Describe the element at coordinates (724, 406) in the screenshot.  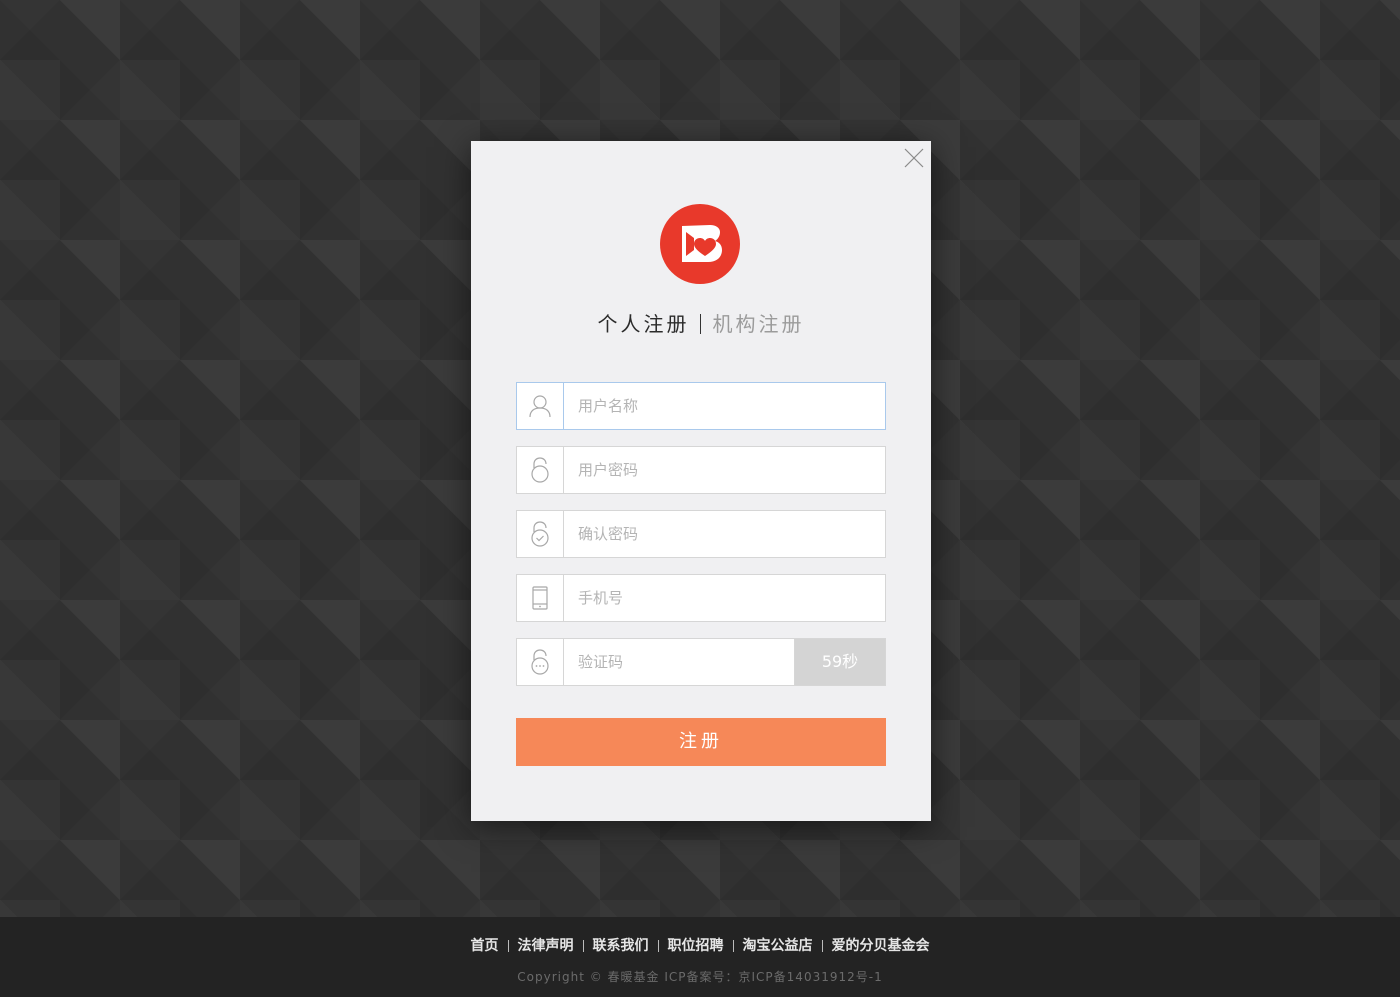
I see `username-input` at that location.